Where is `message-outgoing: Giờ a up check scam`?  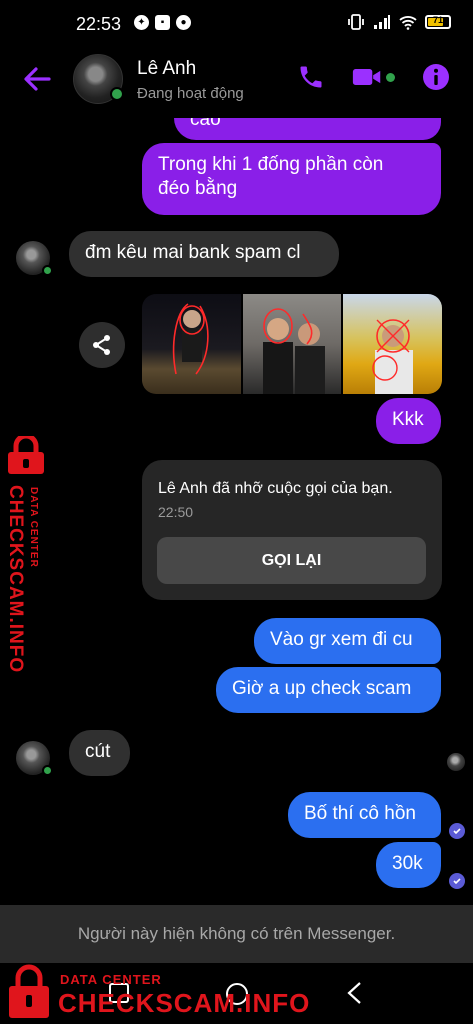
message-outgoing: Giờ a up check scam is located at coordinates (328, 690).